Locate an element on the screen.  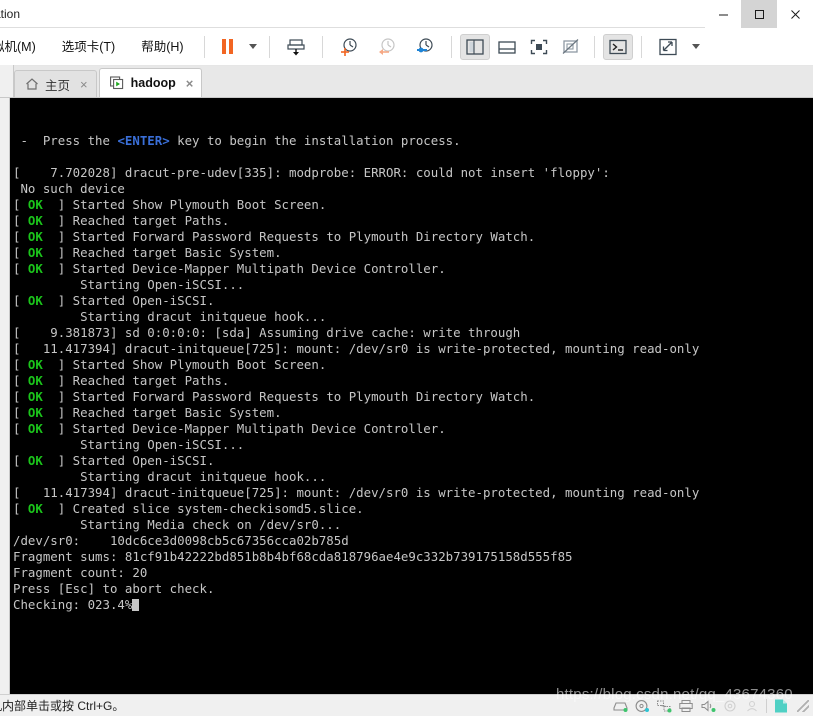
snapshot-add-icon is located at coordinates (348, 46).